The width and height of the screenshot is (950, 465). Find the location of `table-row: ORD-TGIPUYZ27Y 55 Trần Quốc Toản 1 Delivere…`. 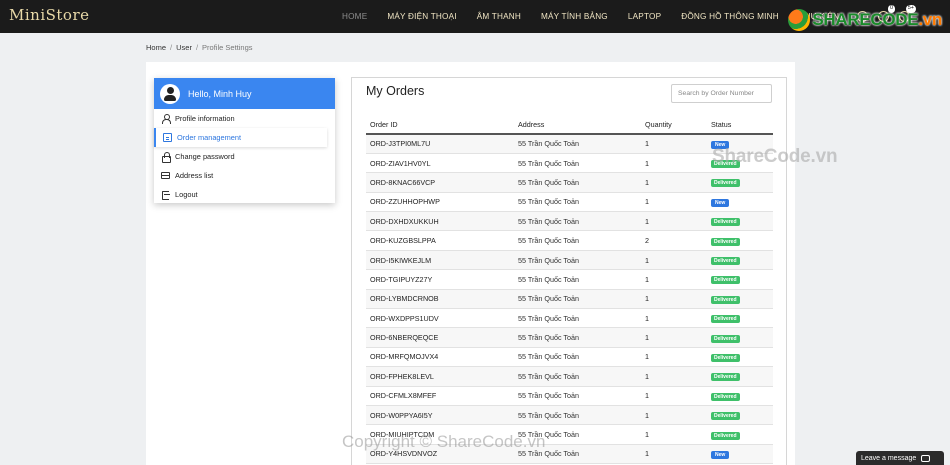

table-row: ORD-TGIPUYZ27Y 55 Trần Quốc Toản 1 Delivere… is located at coordinates (569, 279).